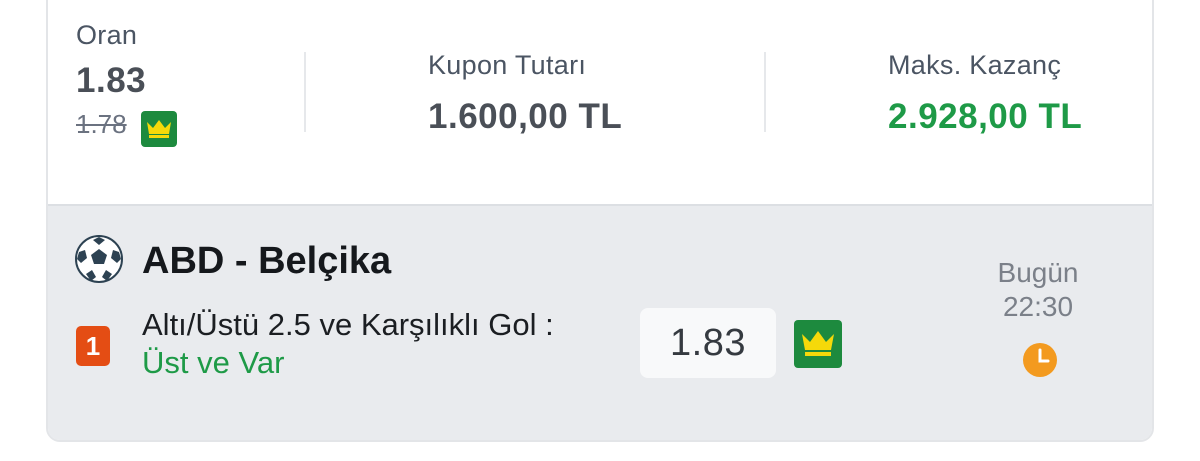 The height and width of the screenshot is (461, 1200). I want to click on max-win-label: Maks. Kazanç, so click(975, 65).